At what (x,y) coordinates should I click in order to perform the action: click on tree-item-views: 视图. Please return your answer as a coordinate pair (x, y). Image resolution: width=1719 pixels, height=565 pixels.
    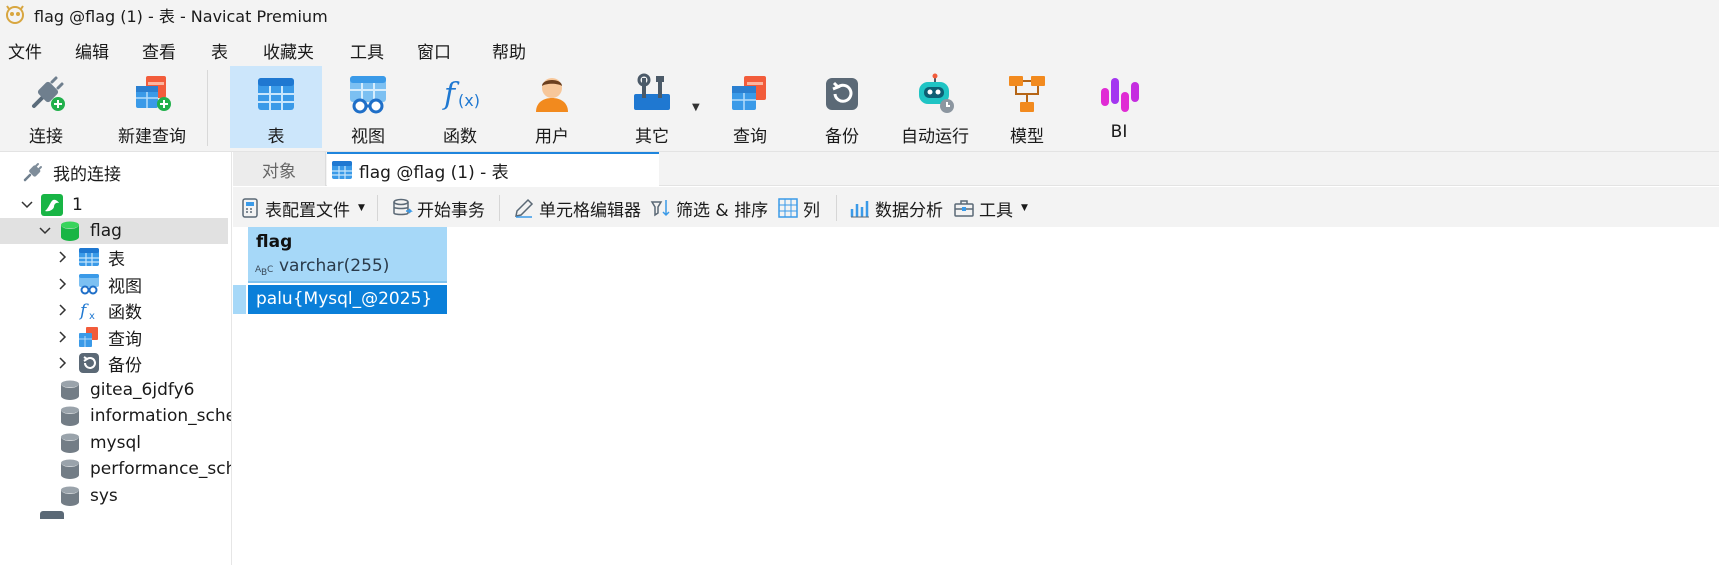
    Looking at the image, I should click on (115, 284).